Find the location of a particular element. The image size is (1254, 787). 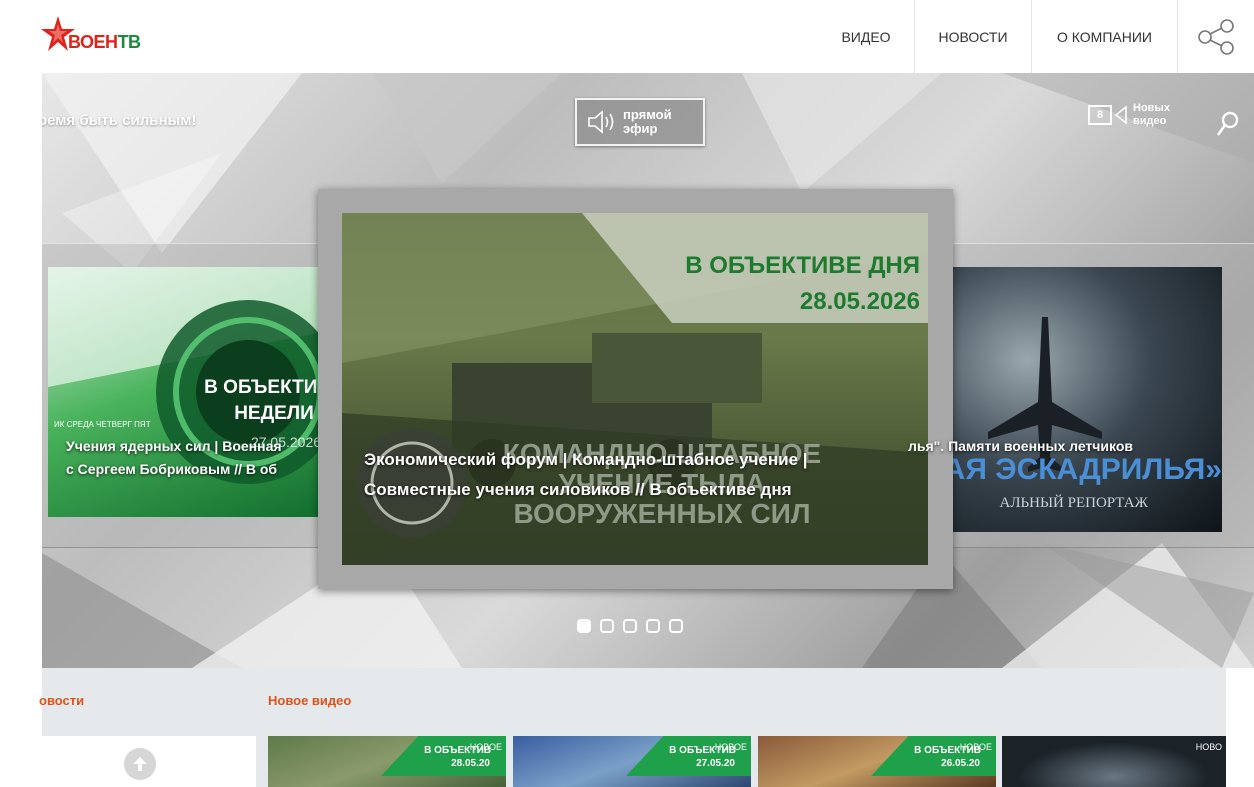

video-thumb: НОВО is located at coordinates (1114, 761).